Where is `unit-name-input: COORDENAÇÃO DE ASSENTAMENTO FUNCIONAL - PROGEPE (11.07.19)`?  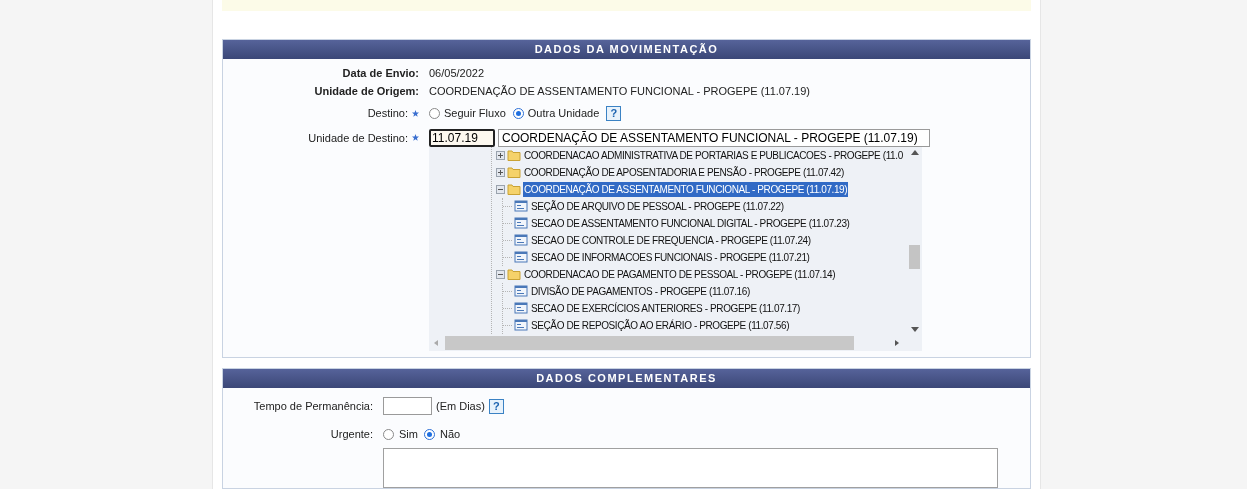 unit-name-input: COORDENAÇÃO DE ASSENTAMENTO FUNCIONAL - PROGEPE (11.07.19) is located at coordinates (714, 137).